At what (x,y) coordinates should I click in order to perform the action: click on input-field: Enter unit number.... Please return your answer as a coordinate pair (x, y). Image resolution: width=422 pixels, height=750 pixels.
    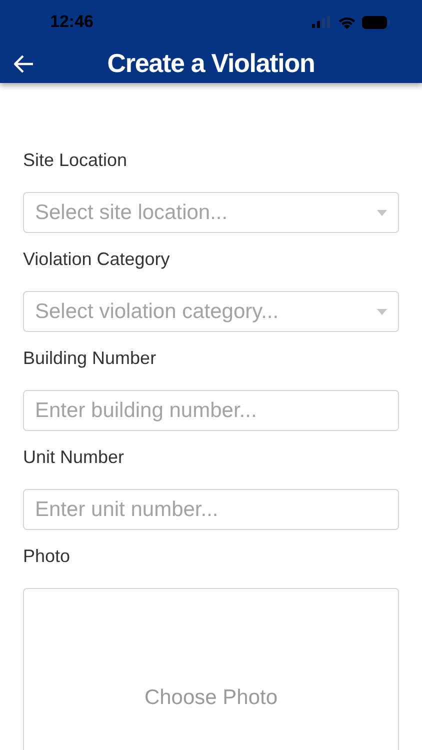
    Looking at the image, I should click on (211, 509).